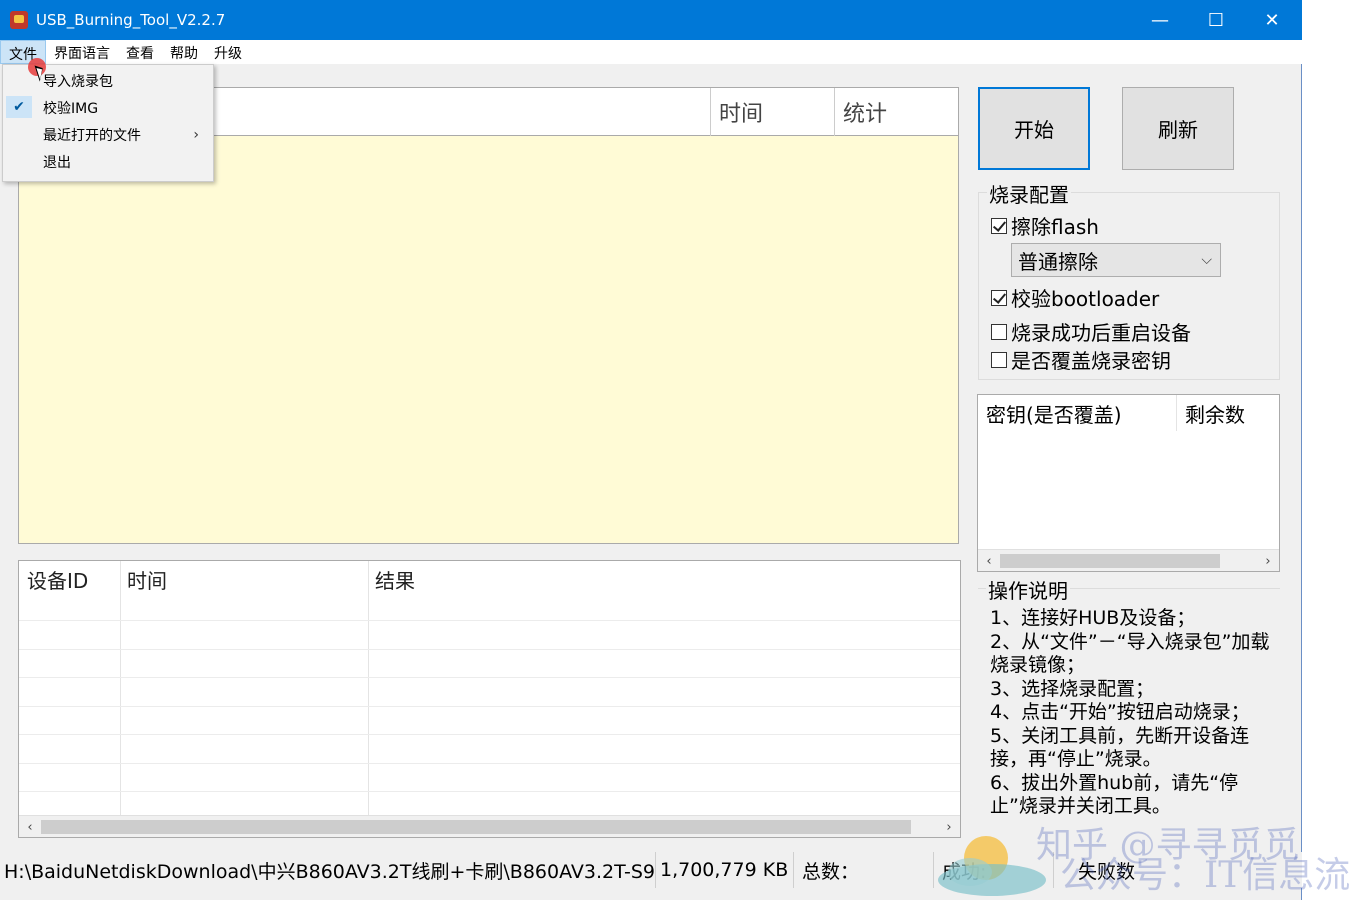 This screenshot has height=900, width=1371. I want to click on refresh-button: 刷新, so click(1178, 128).